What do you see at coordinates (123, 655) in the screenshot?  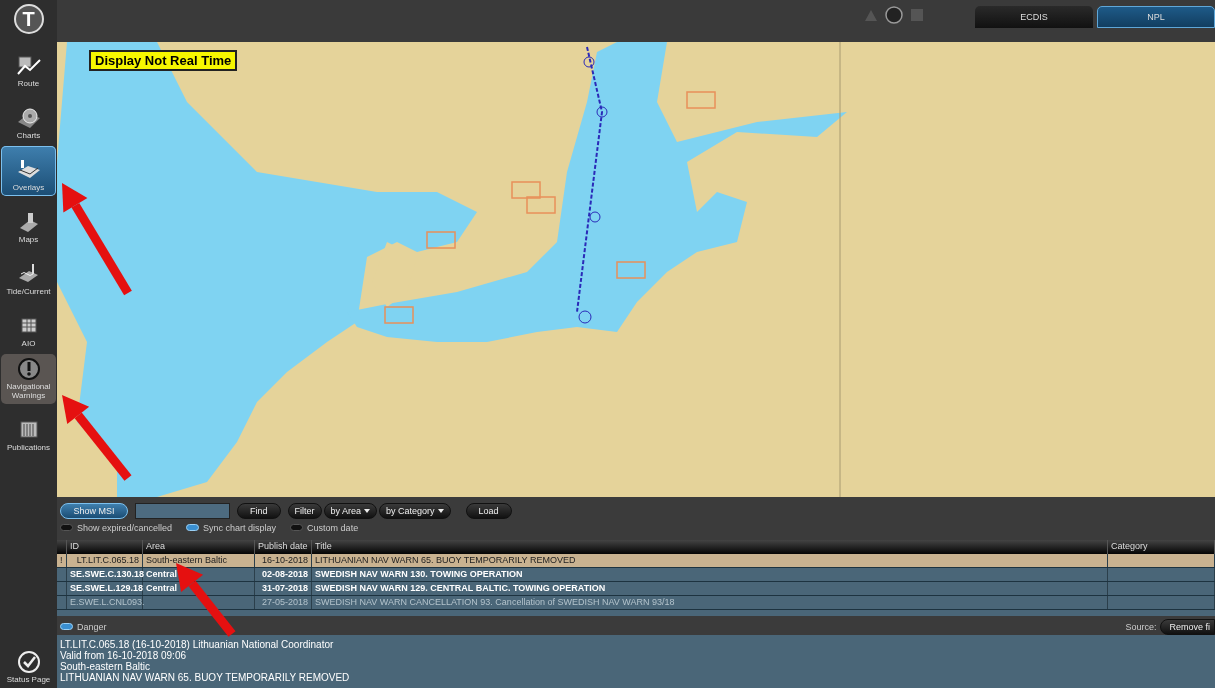 I see `warning-detail-text: Valid from 16-10-2018 09:06` at bounding box center [123, 655].